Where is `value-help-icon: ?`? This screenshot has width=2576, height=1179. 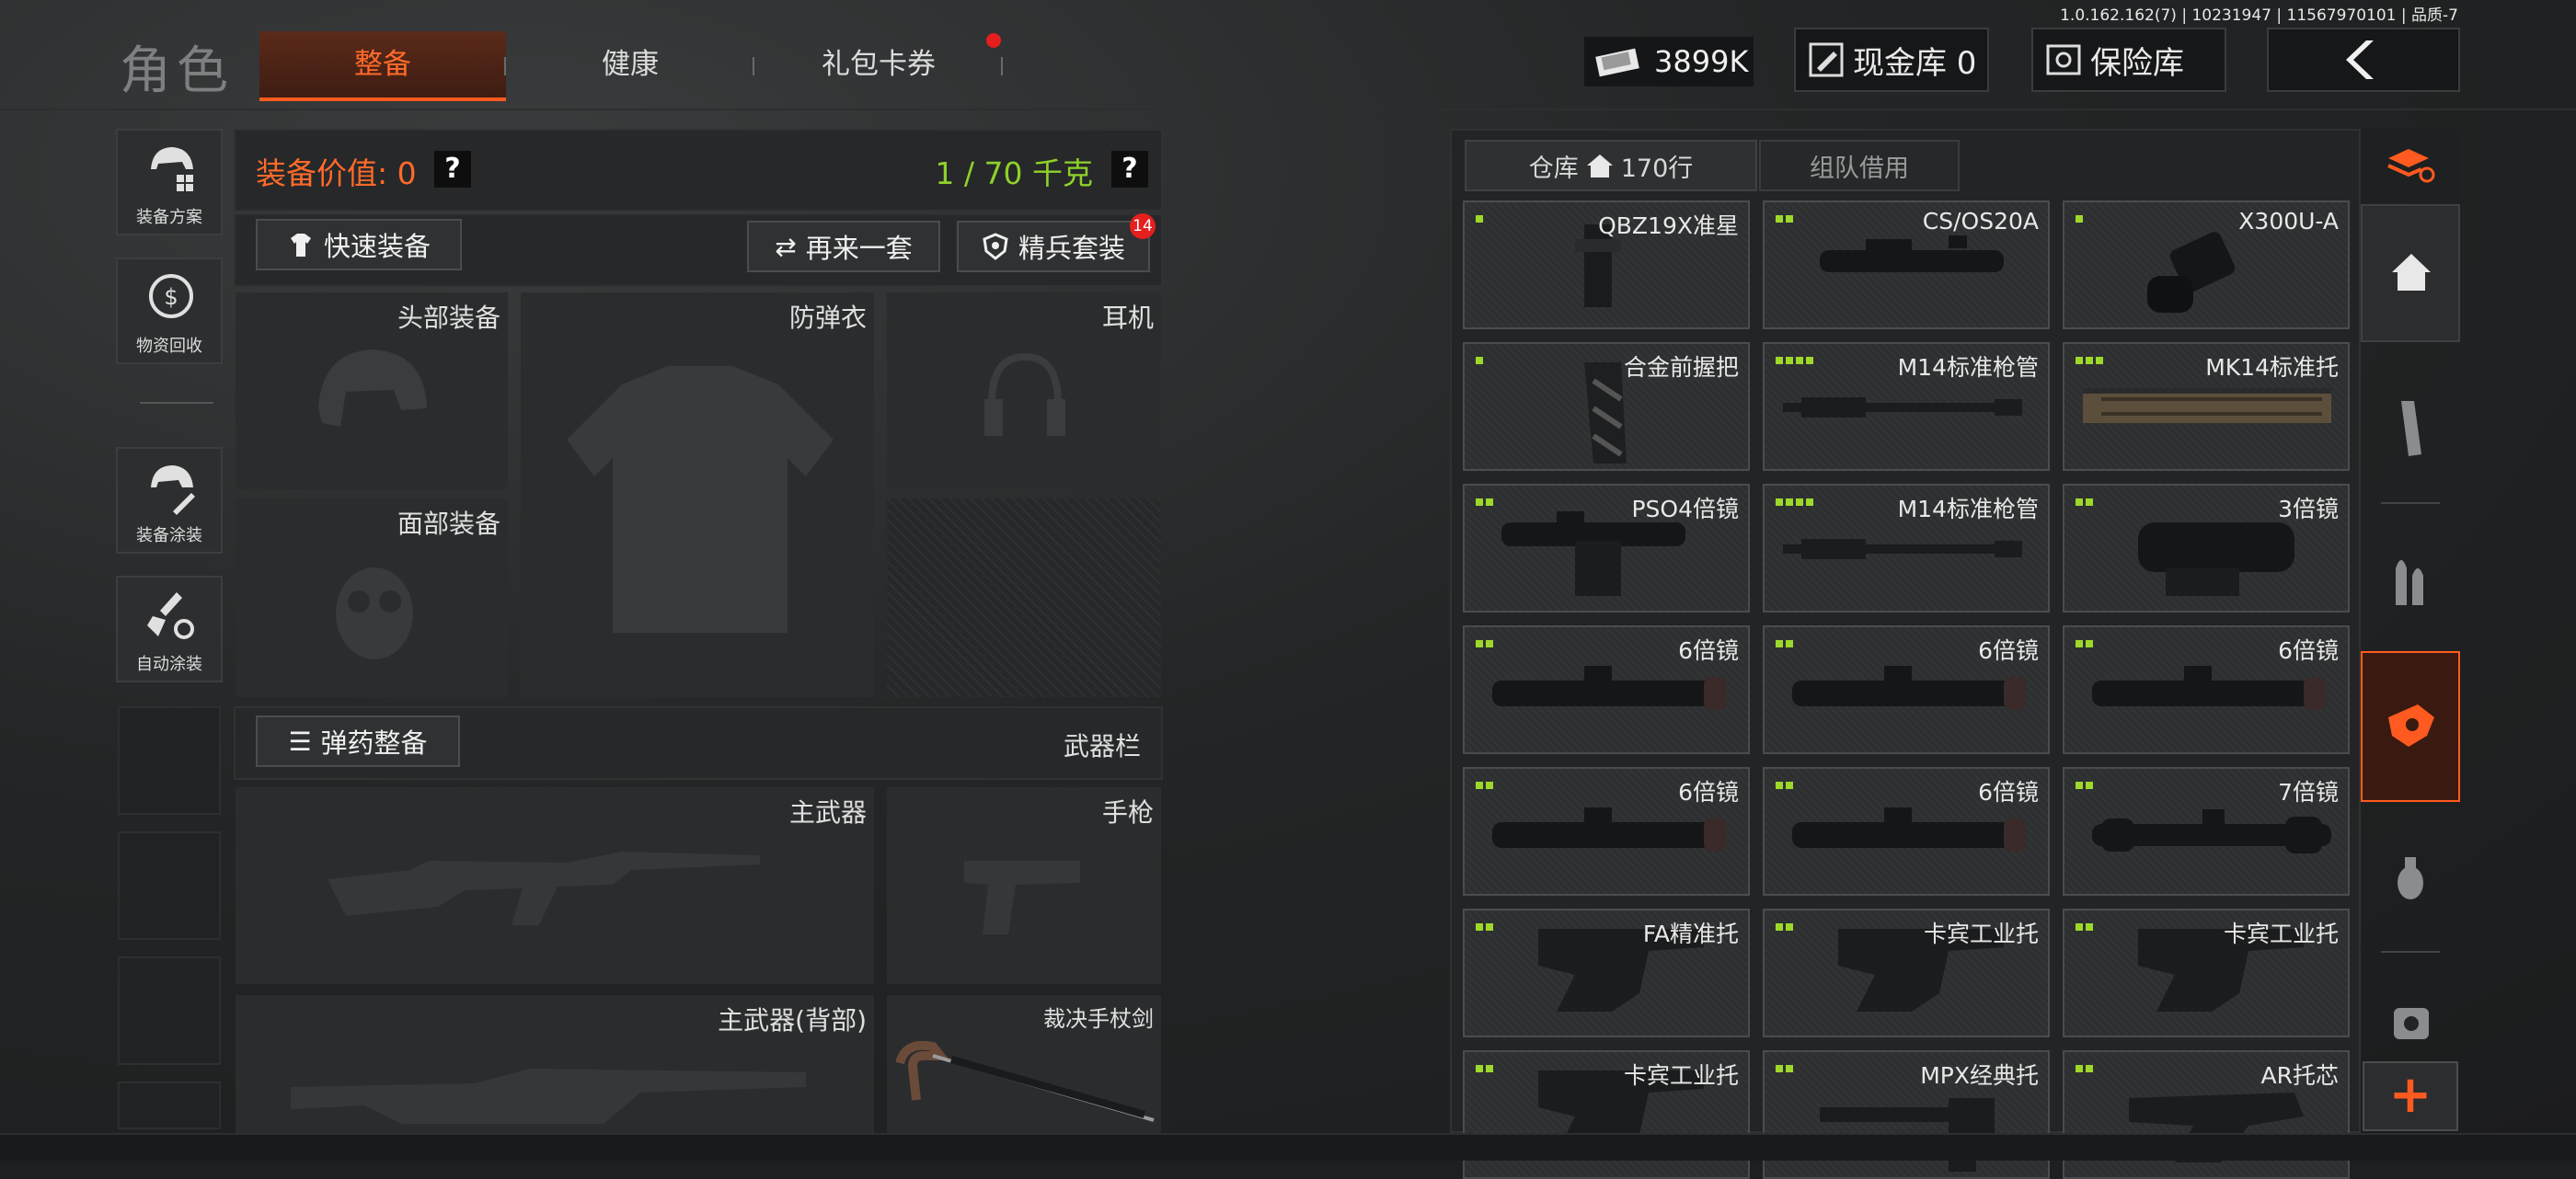
value-help-icon: ? is located at coordinates (452, 169).